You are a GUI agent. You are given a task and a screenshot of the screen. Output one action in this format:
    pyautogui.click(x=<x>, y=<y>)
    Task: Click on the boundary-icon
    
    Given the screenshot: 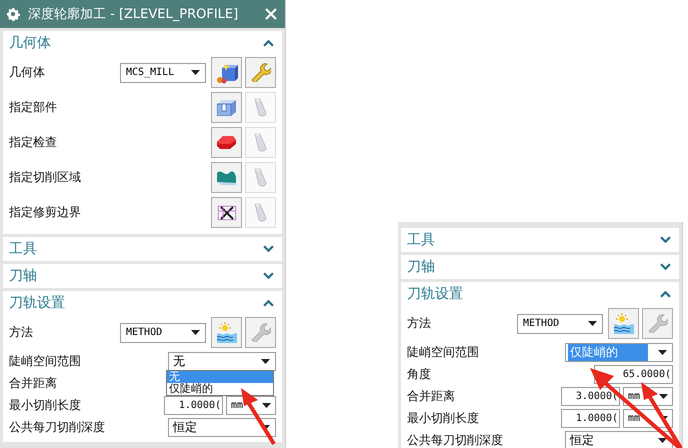 What is the action you would take?
    pyautogui.click(x=227, y=213)
    